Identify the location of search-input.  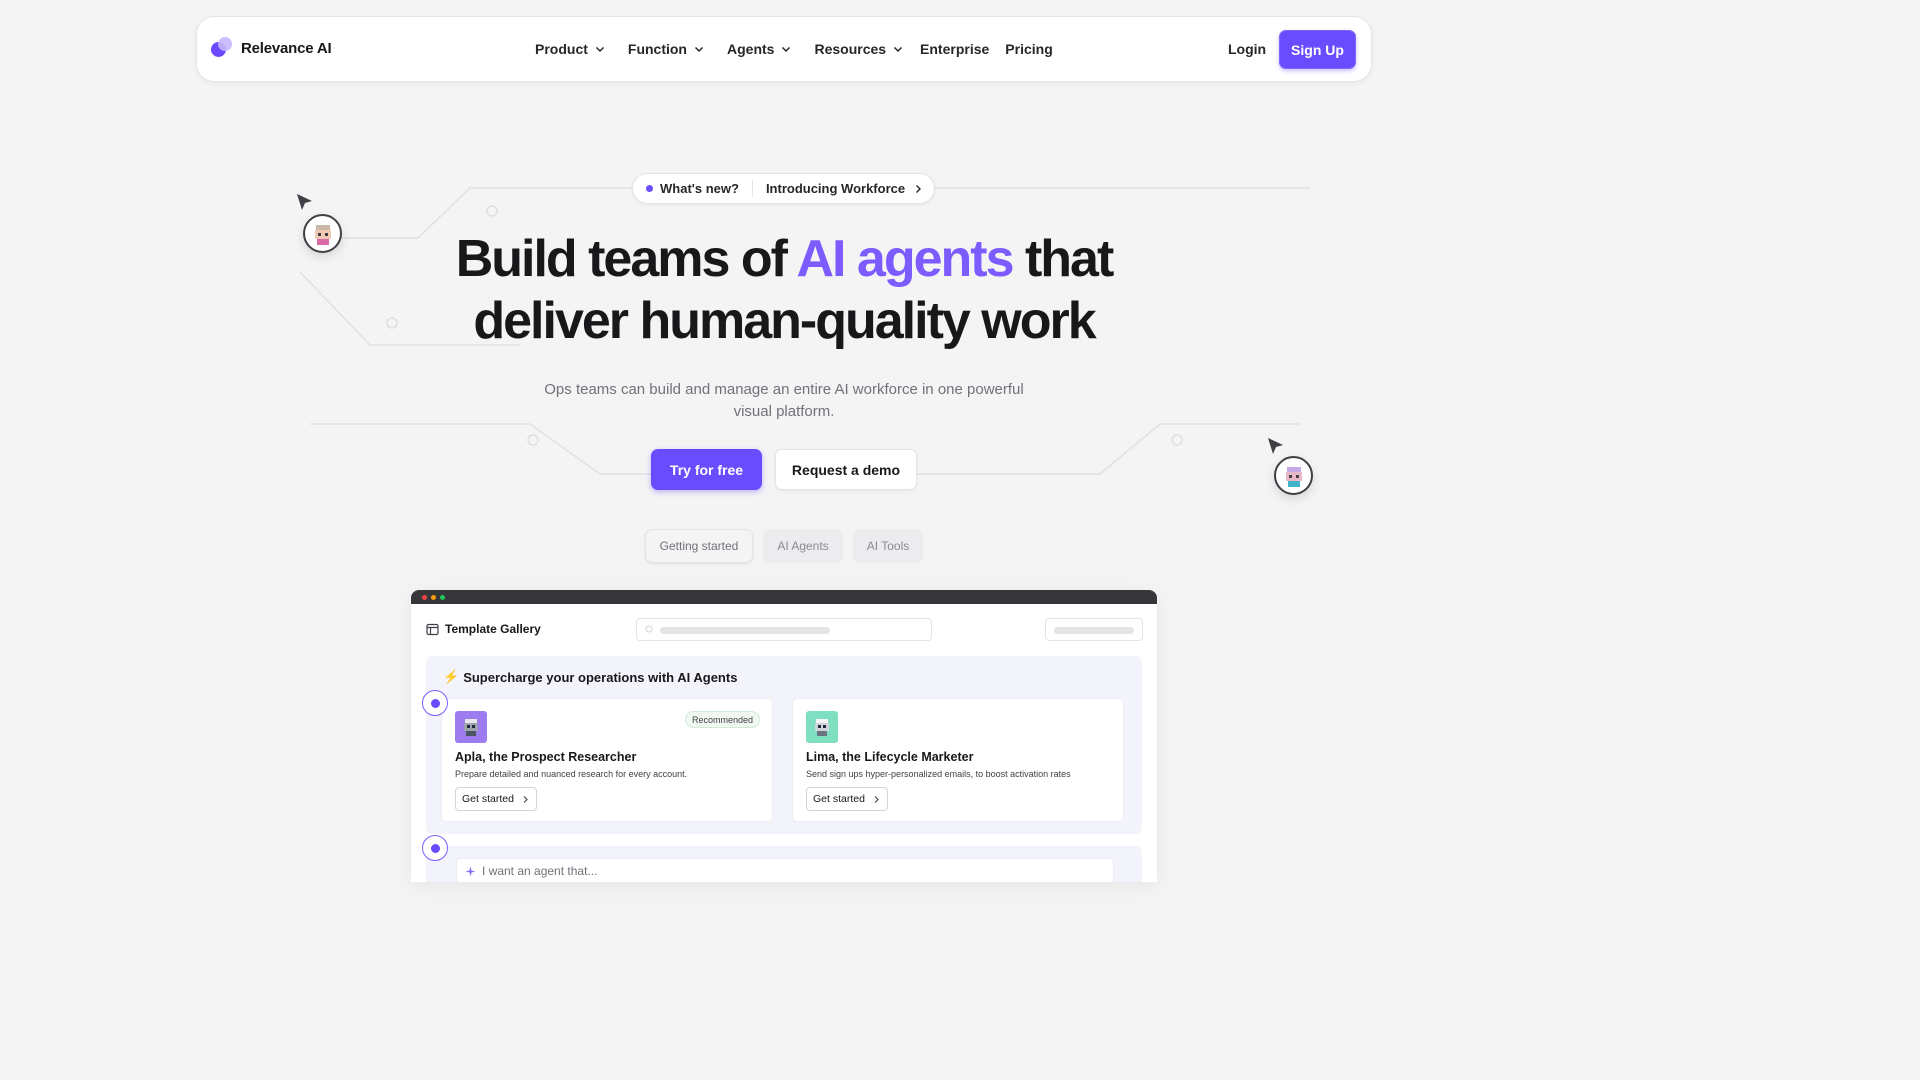
(784, 629).